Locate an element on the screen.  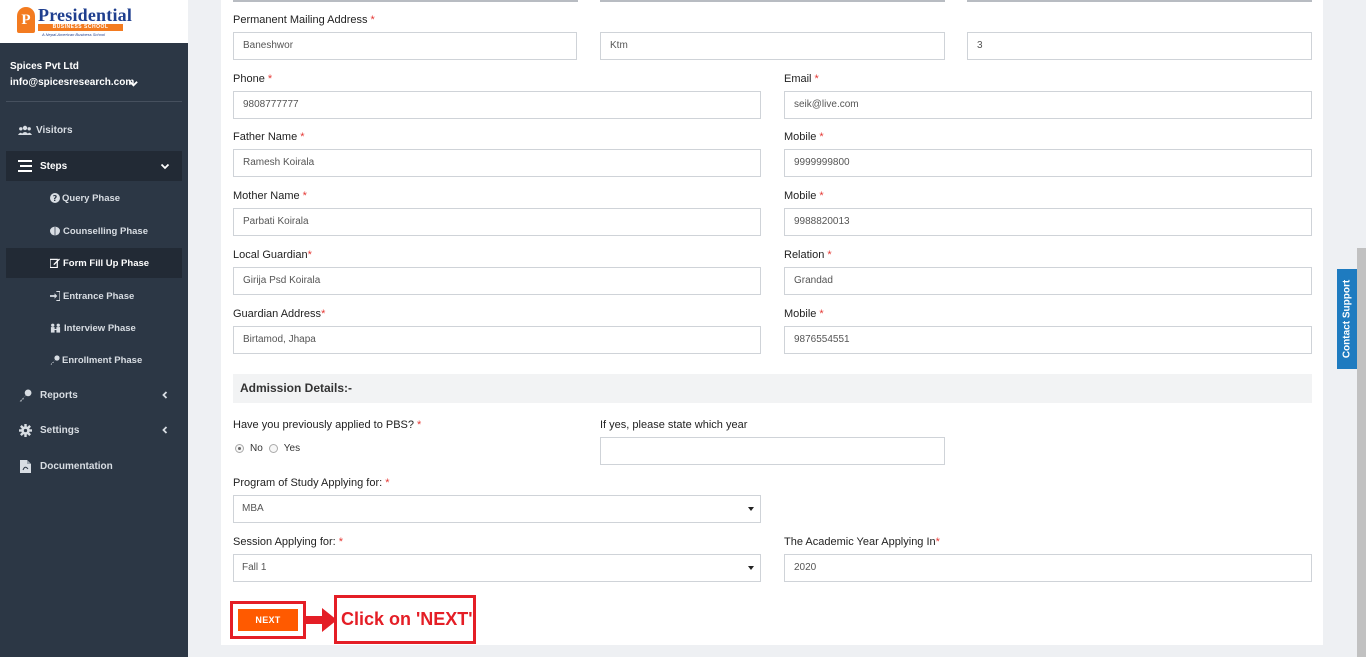
brain-icon is located at coordinates (55, 231).